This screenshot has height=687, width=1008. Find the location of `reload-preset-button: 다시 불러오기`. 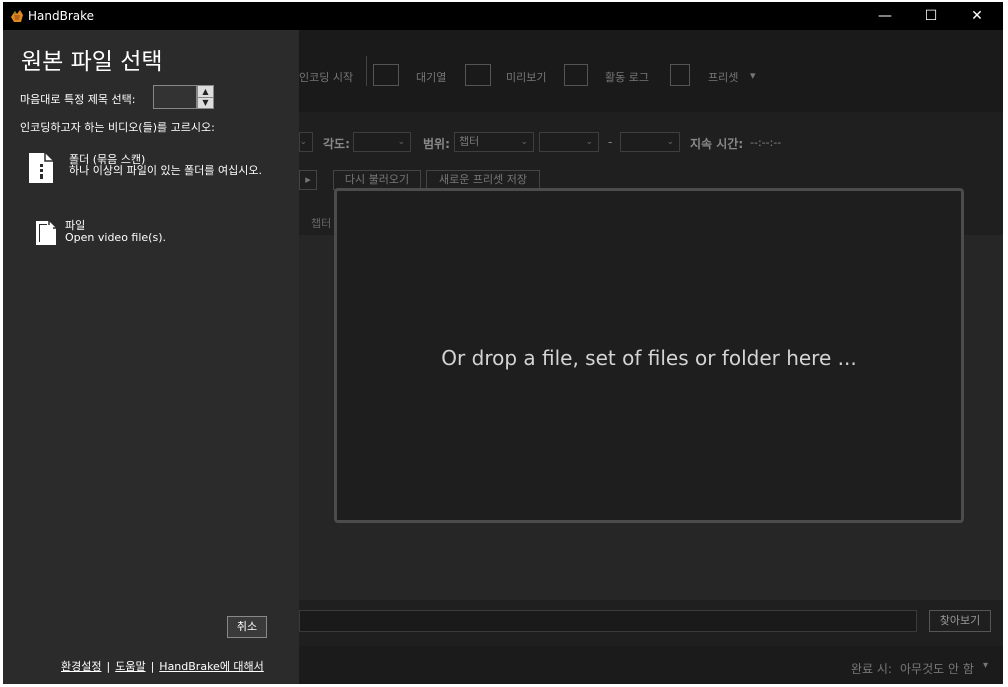

reload-preset-button: 다시 불러오기 is located at coordinates (377, 180).